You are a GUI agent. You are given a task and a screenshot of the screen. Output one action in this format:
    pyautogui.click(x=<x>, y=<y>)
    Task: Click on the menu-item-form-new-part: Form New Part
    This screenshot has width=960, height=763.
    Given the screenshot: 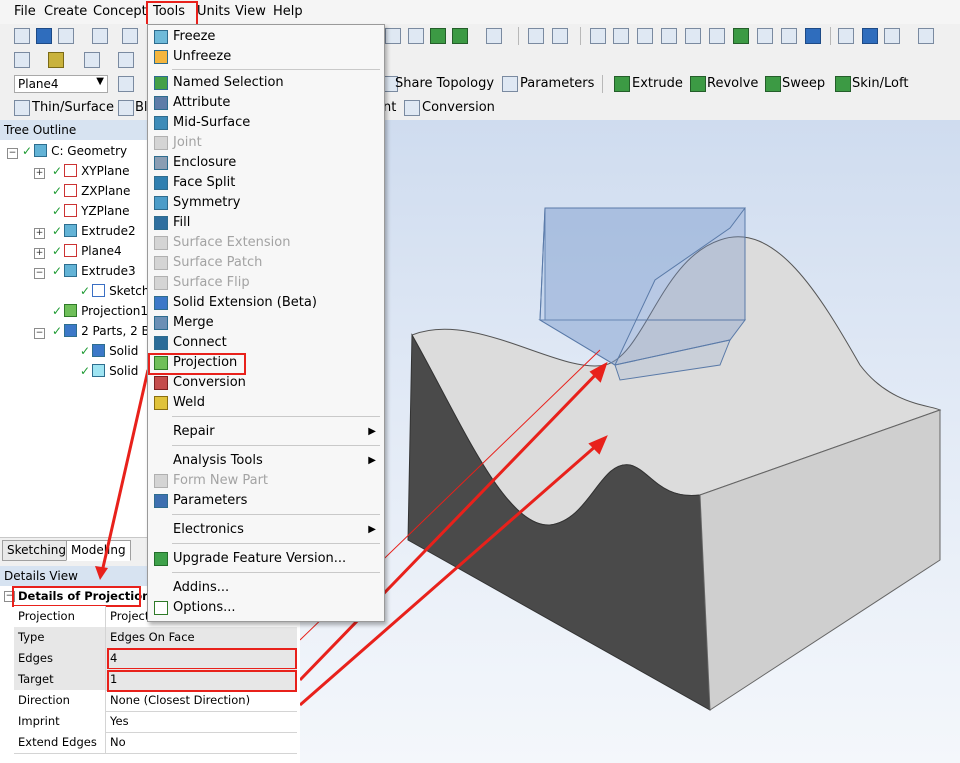 What is the action you would take?
    pyautogui.click(x=266, y=481)
    